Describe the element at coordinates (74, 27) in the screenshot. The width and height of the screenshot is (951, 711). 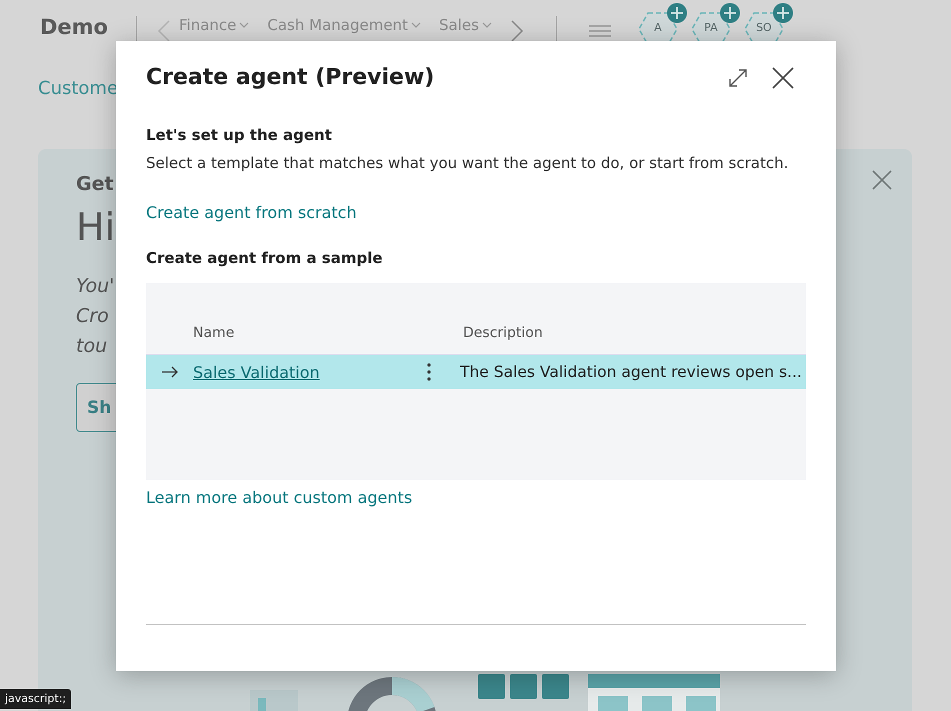
I see `app-title: Demo` at that location.